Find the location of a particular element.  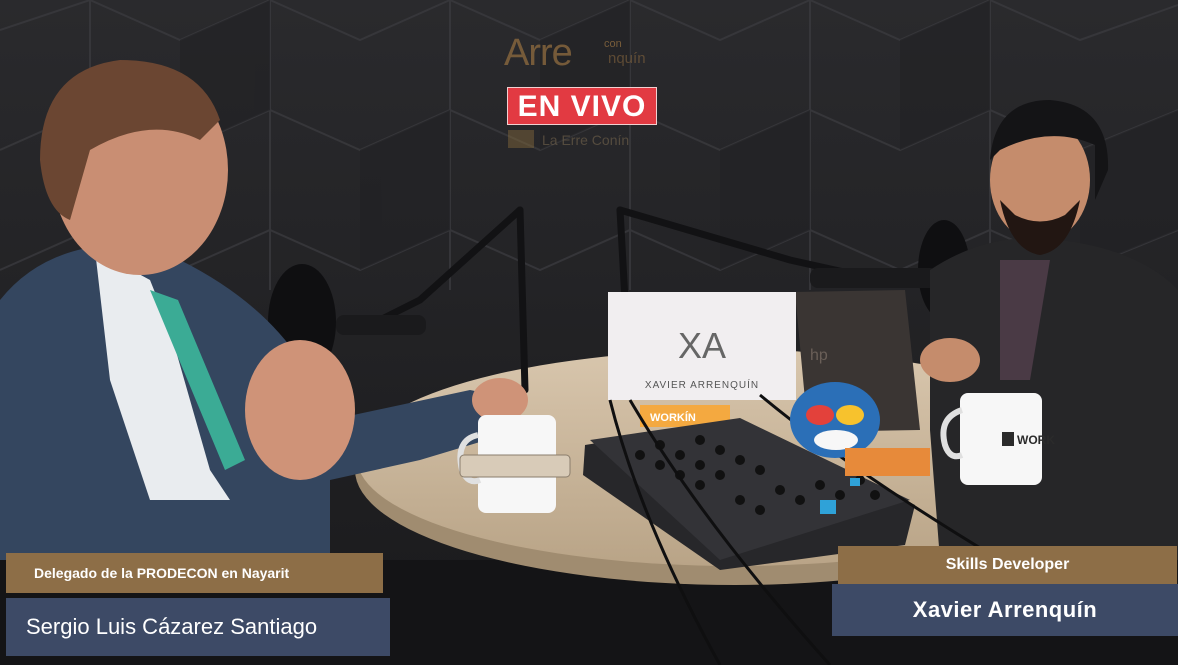

sub-logo-text: La Erre Conín is located at coordinates (586, 140).